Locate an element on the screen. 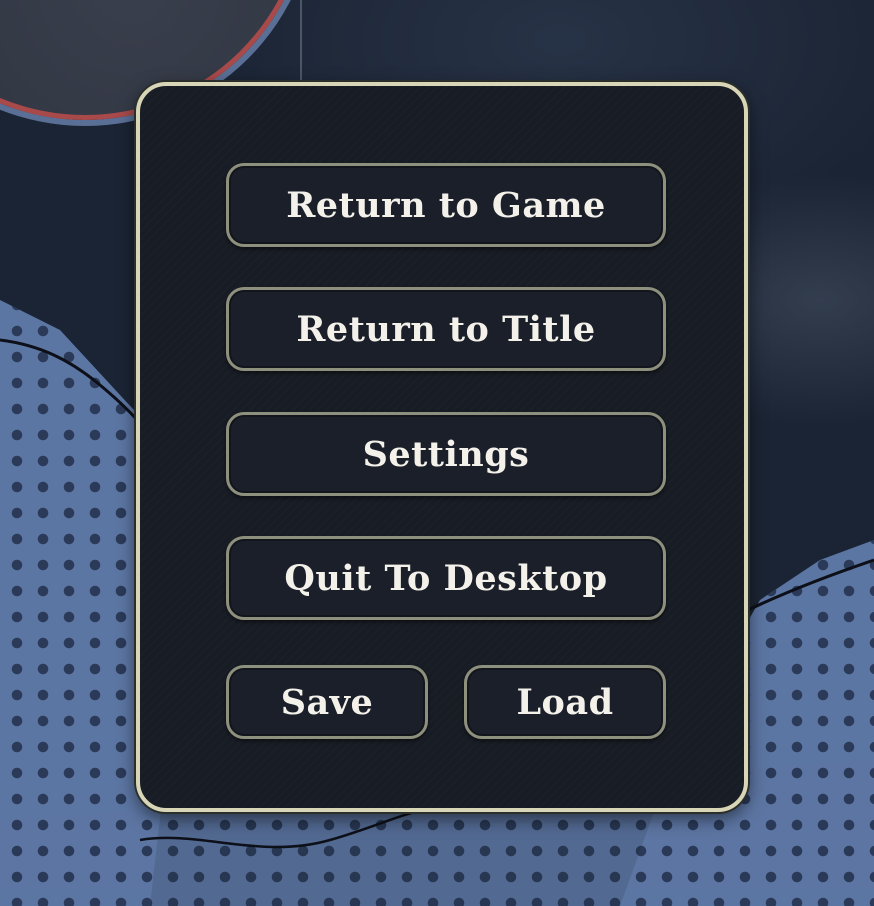 This screenshot has width=874, height=906. save-button: Save is located at coordinates (327, 702).